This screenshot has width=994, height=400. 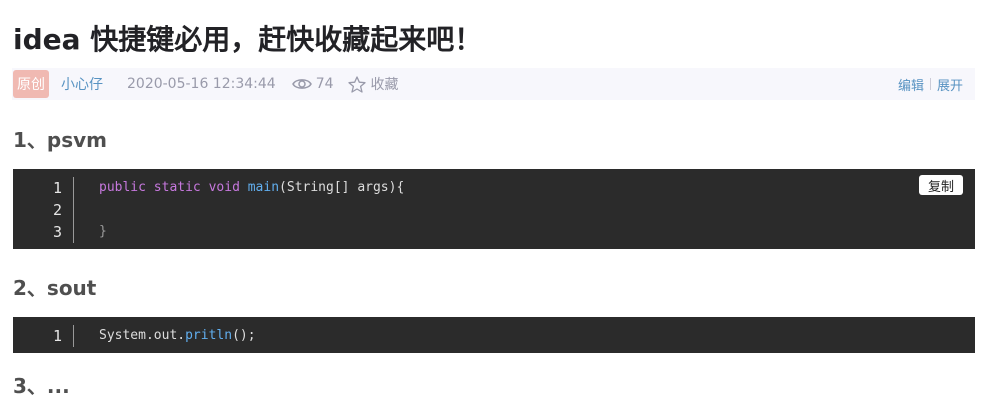 I want to click on code-function: main, so click(x=263, y=187).